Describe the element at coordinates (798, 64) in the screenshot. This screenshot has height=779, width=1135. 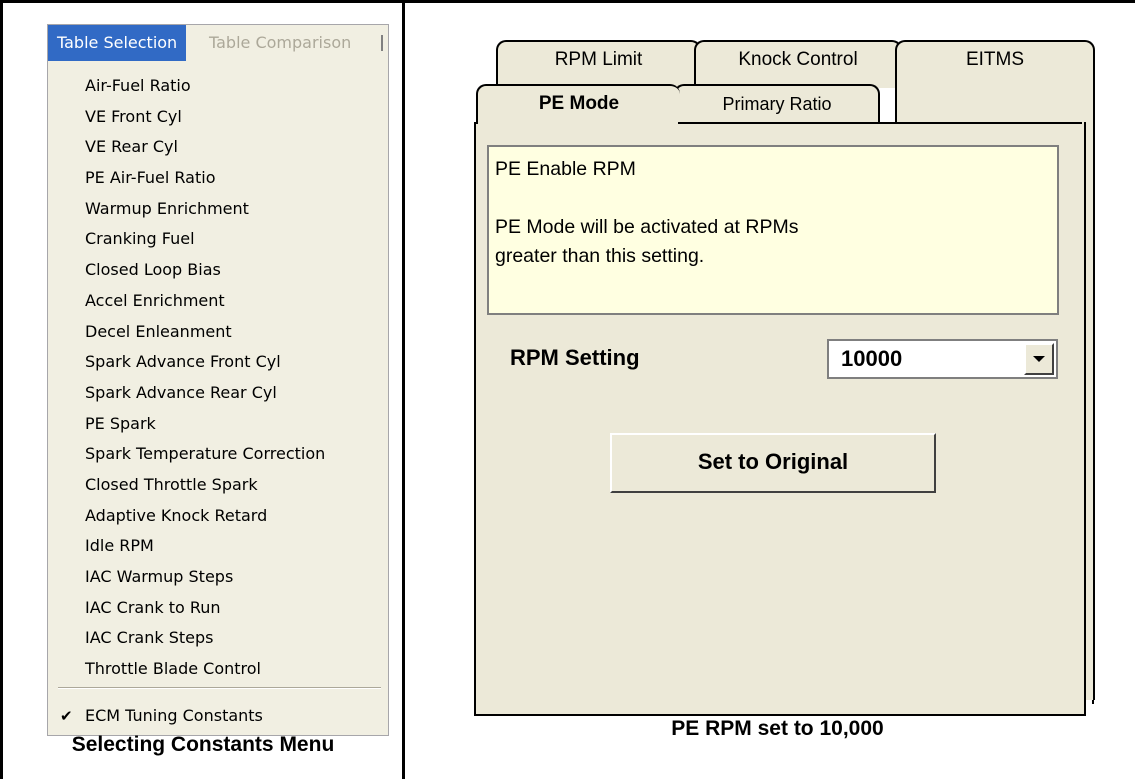
I see `tab-knock-control: Knock Control` at that location.